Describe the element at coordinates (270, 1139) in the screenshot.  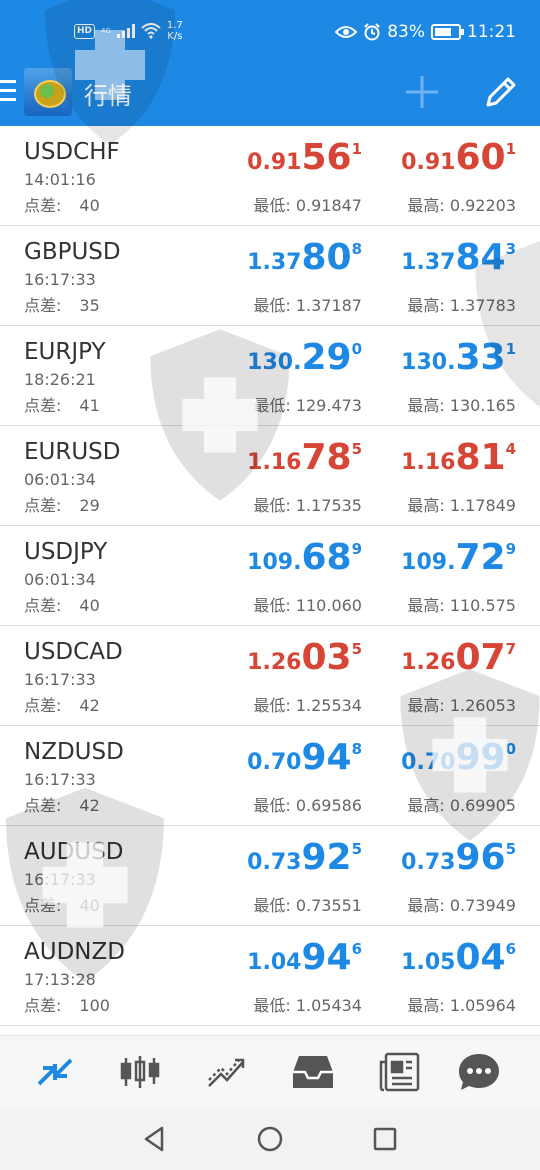
I see `home-icon` at that location.